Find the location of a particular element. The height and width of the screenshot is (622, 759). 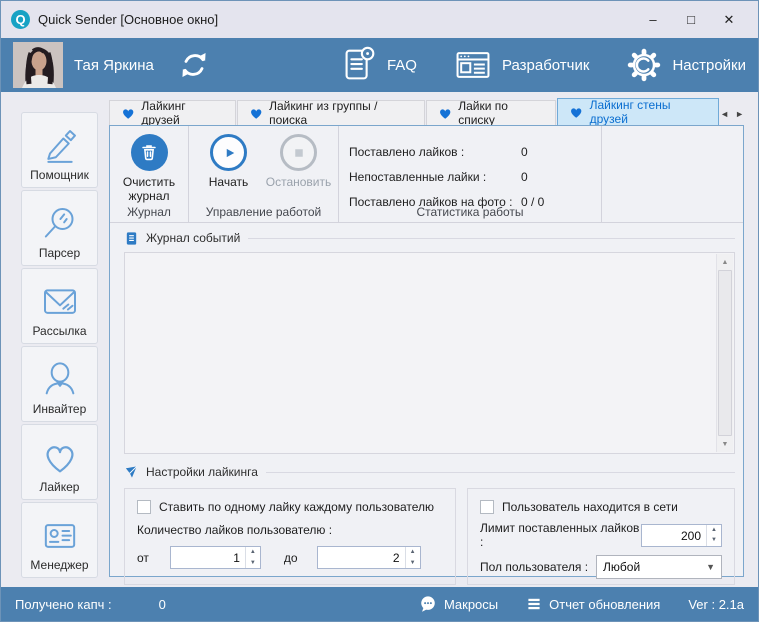

id-card-icon is located at coordinates (59, 536).